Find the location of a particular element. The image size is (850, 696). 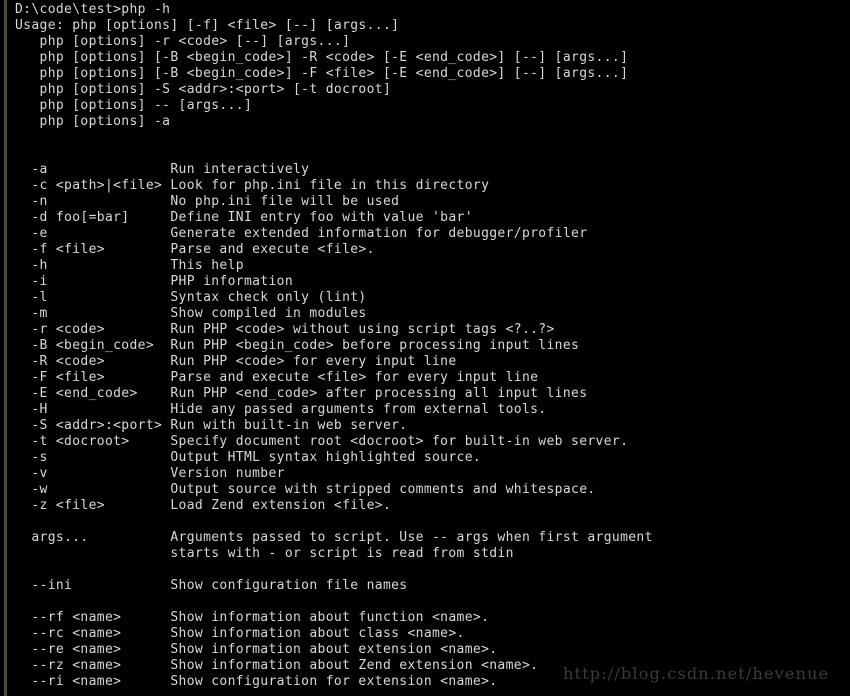

console-line: -f <file> Parse and execute <file>. is located at coordinates (195, 249).